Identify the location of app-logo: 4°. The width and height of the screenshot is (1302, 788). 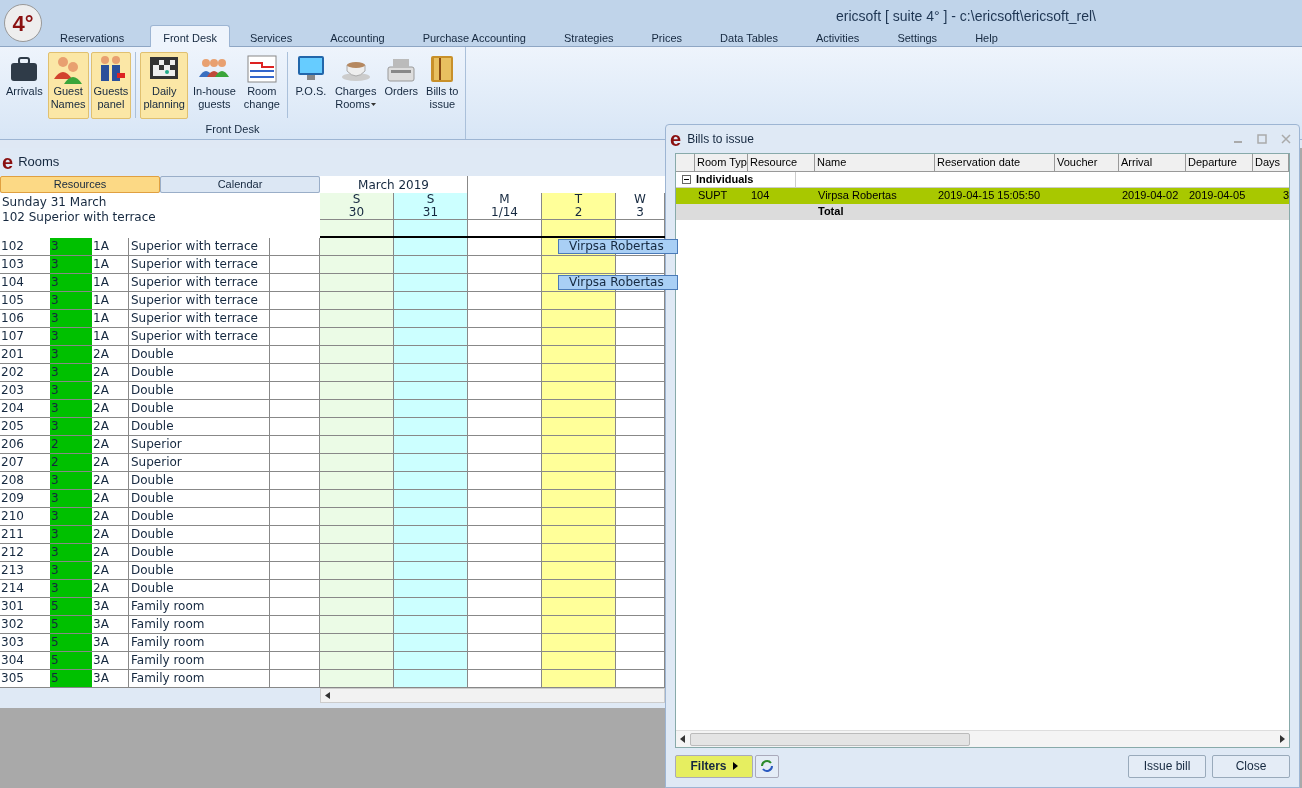
(23, 23).